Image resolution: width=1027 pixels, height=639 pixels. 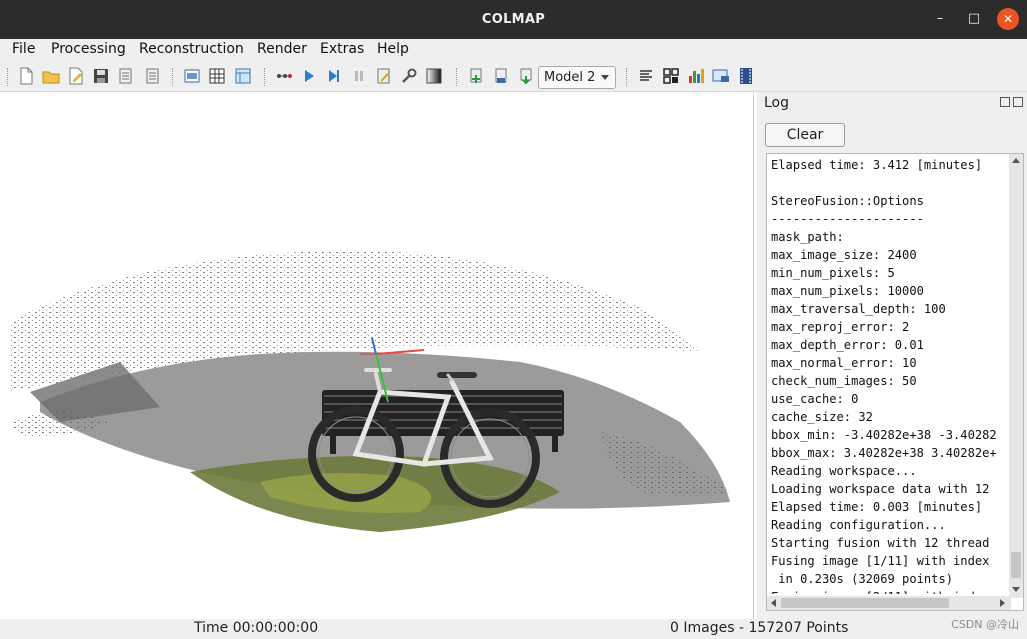 What do you see at coordinates (153, 76) in the screenshot?
I see `export-model-icon` at bounding box center [153, 76].